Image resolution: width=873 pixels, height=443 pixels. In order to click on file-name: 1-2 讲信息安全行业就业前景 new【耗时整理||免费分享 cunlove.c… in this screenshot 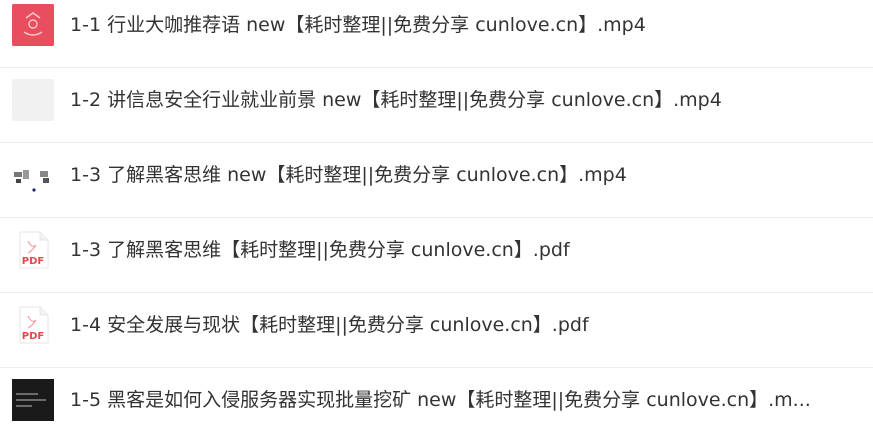, I will do `click(396, 100)`.